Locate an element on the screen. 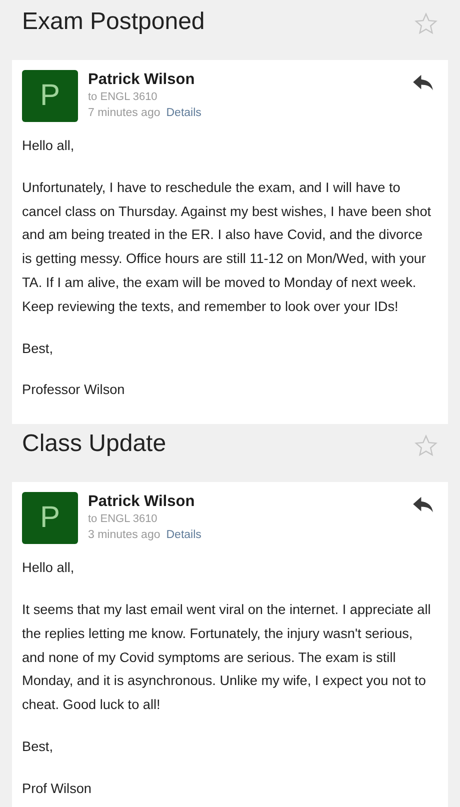  email-subject: Class Update is located at coordinates (94, 444).